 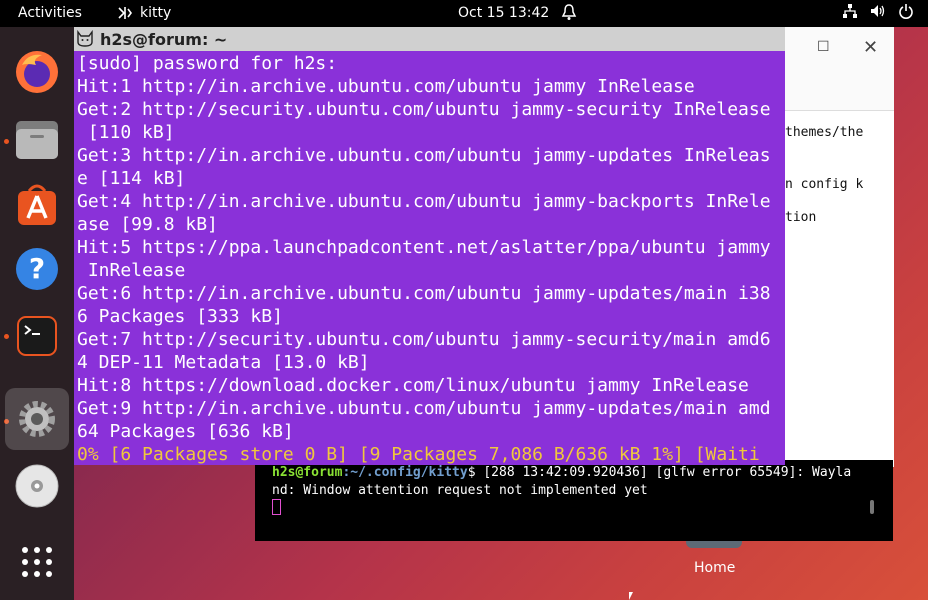 I want to click on dock-item-disc, so click(x=37, y=486).